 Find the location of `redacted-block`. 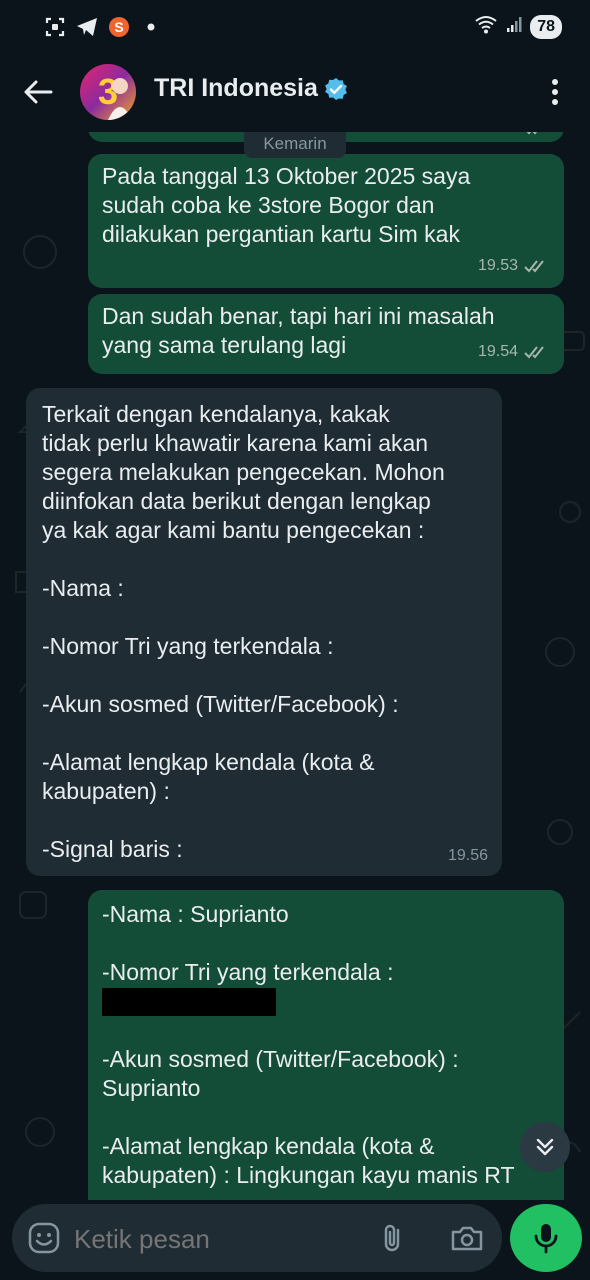

redacted-block is located at coordinates (189, 1002).